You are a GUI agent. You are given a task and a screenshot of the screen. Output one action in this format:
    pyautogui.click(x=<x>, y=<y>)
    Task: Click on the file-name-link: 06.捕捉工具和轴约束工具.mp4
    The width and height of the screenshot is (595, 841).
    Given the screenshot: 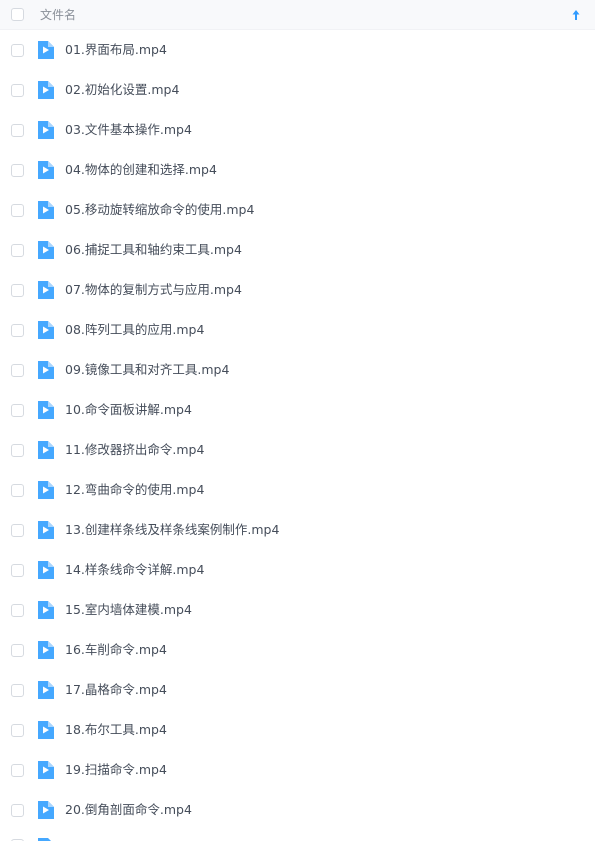 What is the action you would take?
    pyautogui.click(x=153, y=250)
    